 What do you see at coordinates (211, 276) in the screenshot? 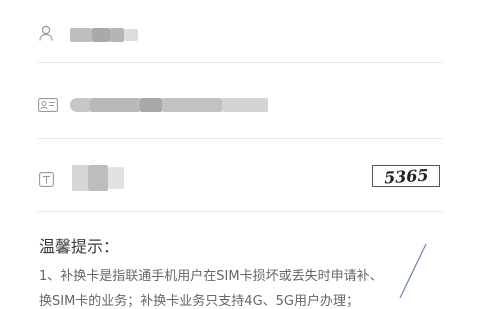
I see `tips-line-1: 1、补换卡是指联通手机用户在SIM卡损坏或丢失时申请补、` at bounding box center [211, 276].